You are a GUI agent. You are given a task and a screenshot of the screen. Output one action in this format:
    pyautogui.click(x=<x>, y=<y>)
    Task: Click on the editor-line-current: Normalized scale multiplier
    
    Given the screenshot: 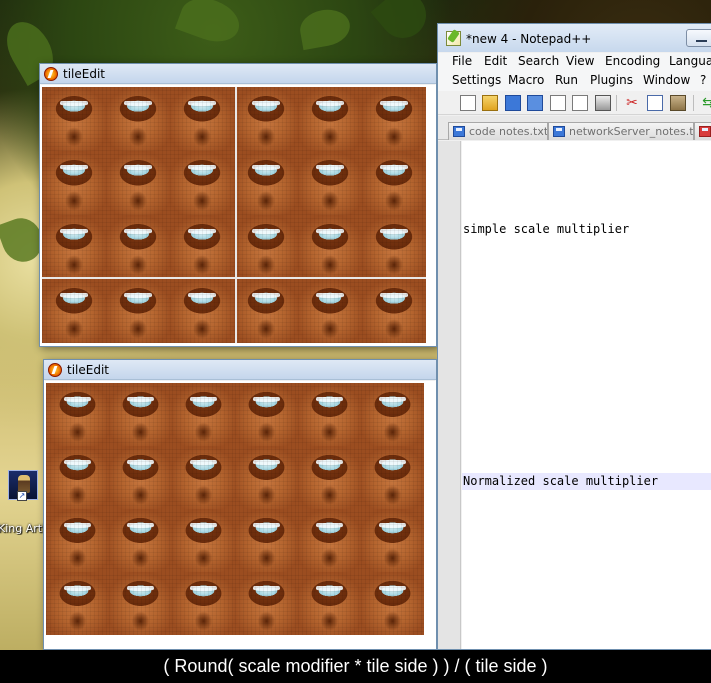 What is the action you would take?
    pyautogui.click(x=586, y=481)
    